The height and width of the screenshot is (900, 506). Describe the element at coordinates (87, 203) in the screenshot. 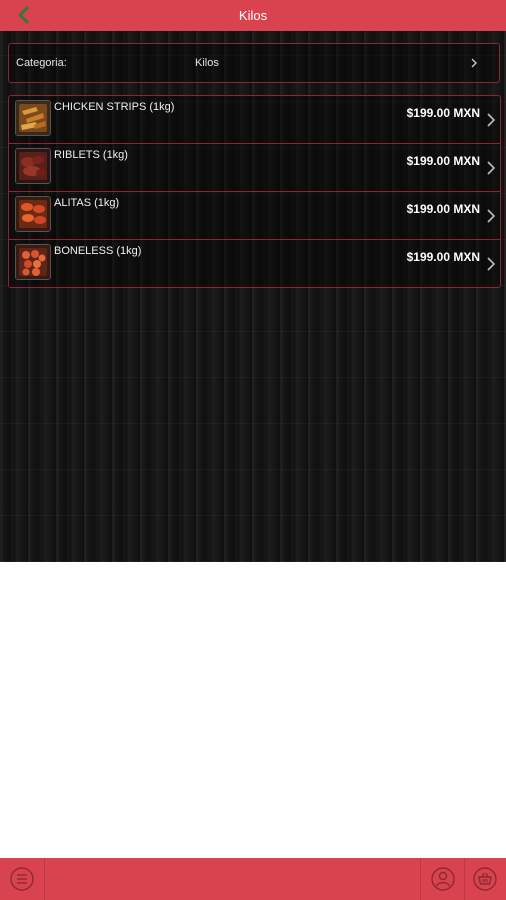

I see `product-name: ALITAS (1kg)` at that location.